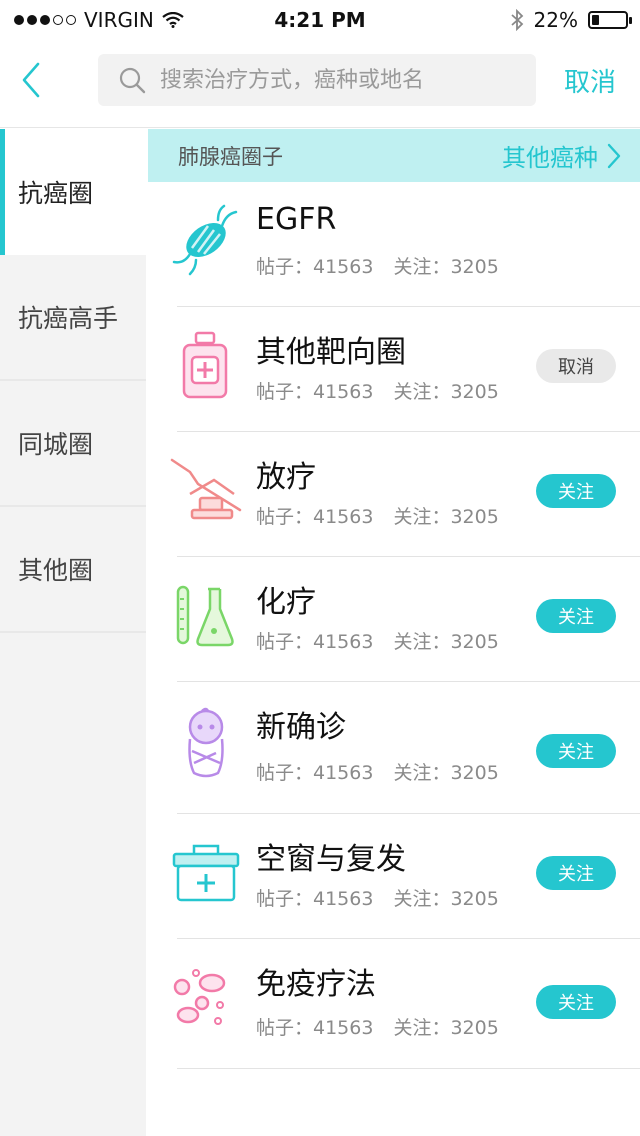 This screenshot has width=640, height=1136. Describe the element at coordinates (394, 244) in the screenshot. I see `list-item: EGFR 帖子：41563 关注：3205` at that location.